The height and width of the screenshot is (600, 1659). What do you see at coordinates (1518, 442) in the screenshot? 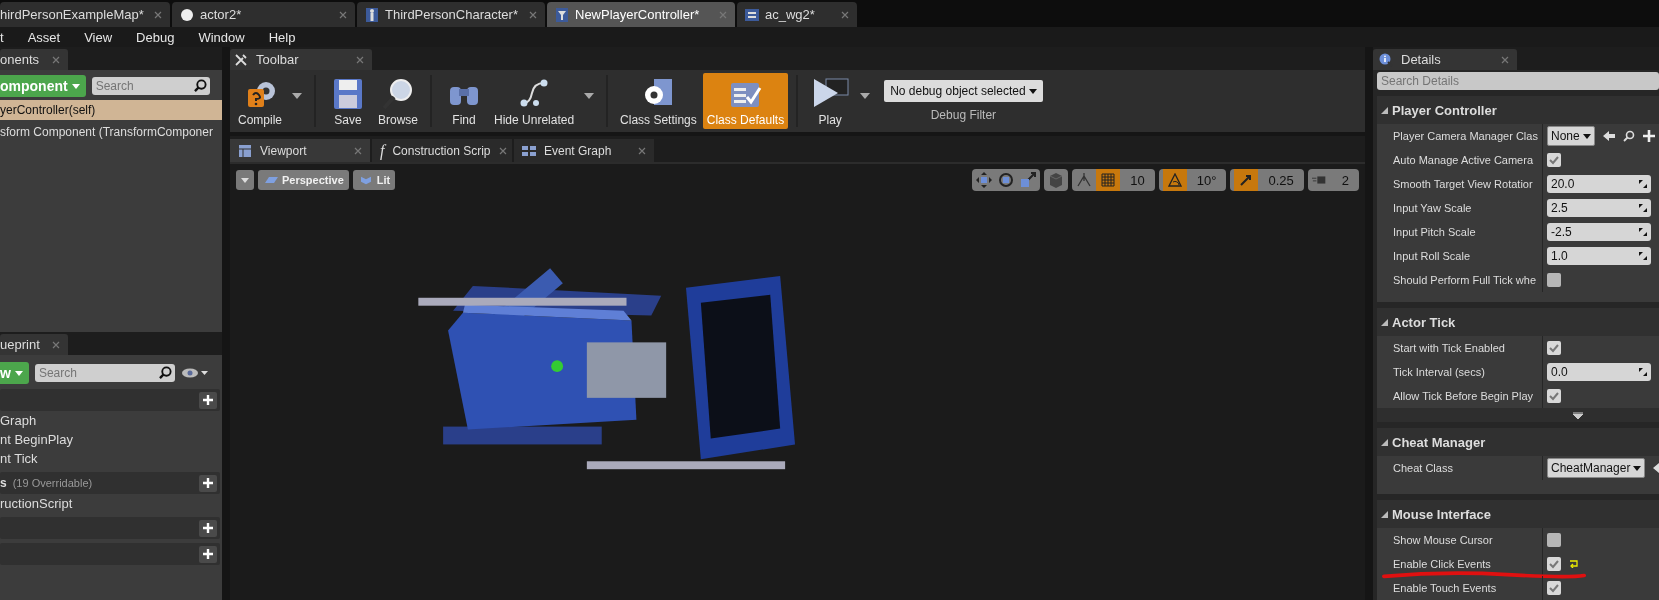
I see `category-header: Cheat Manager` at bounding box center [1518, 442].